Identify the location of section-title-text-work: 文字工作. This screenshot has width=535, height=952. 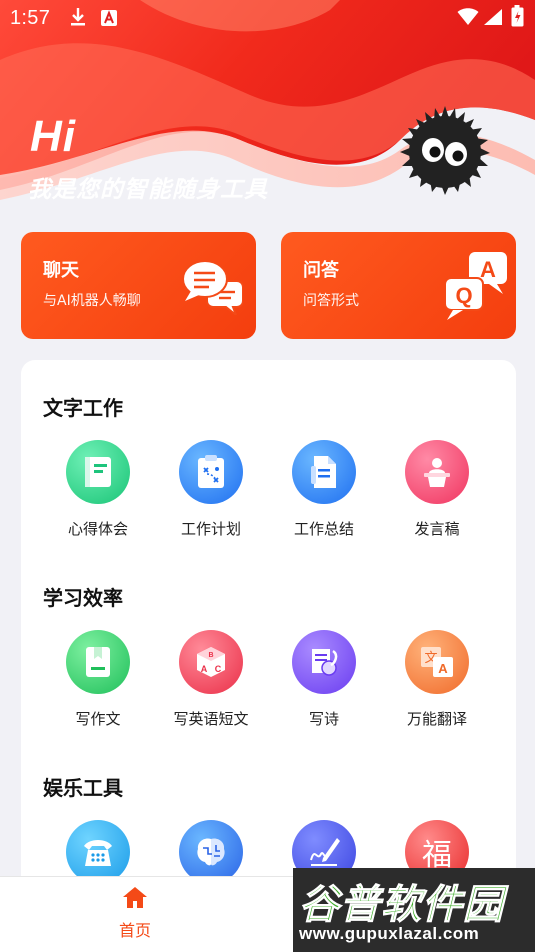
(83, 408).